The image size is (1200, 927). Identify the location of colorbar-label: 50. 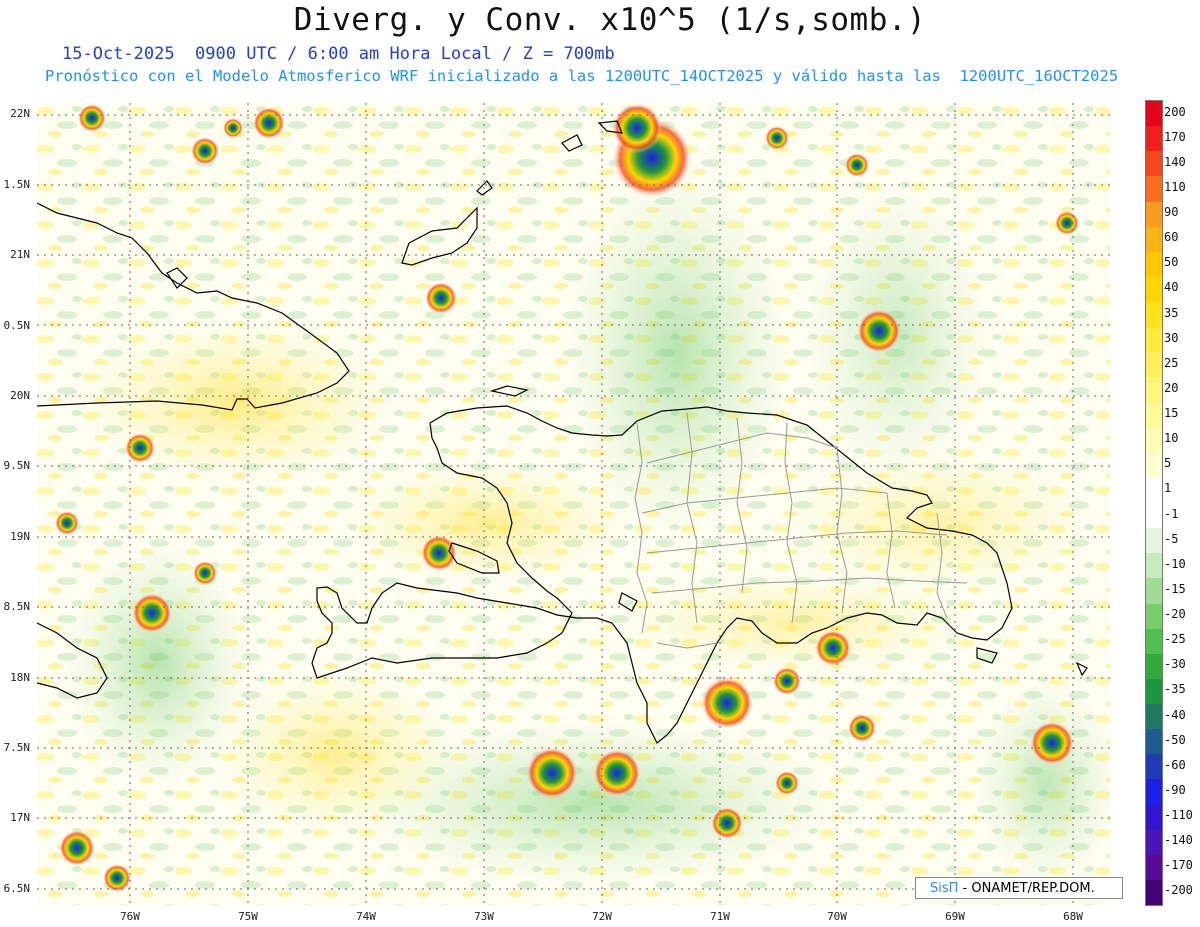
(1171, 262).